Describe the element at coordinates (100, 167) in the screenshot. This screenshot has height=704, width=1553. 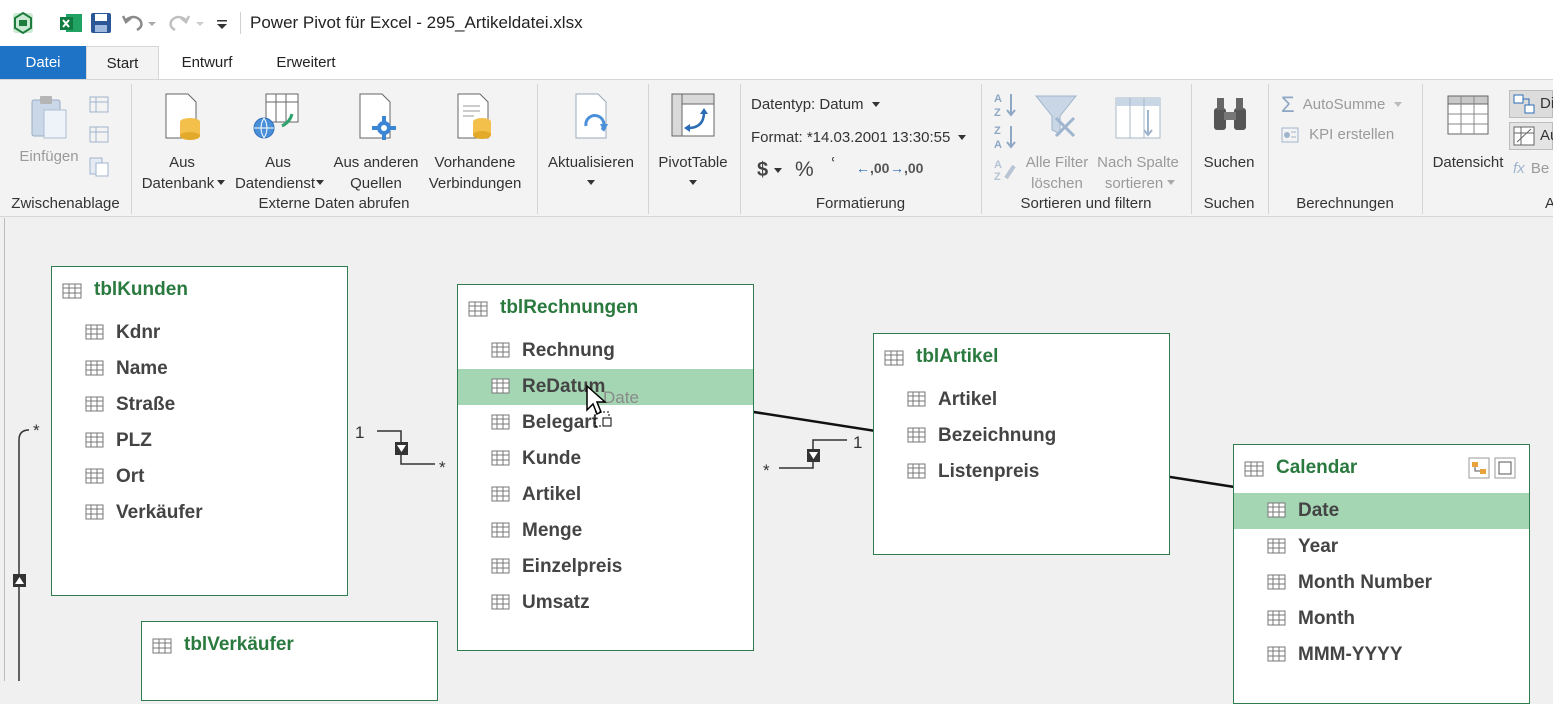
I see `paste-special-icon` at that location.